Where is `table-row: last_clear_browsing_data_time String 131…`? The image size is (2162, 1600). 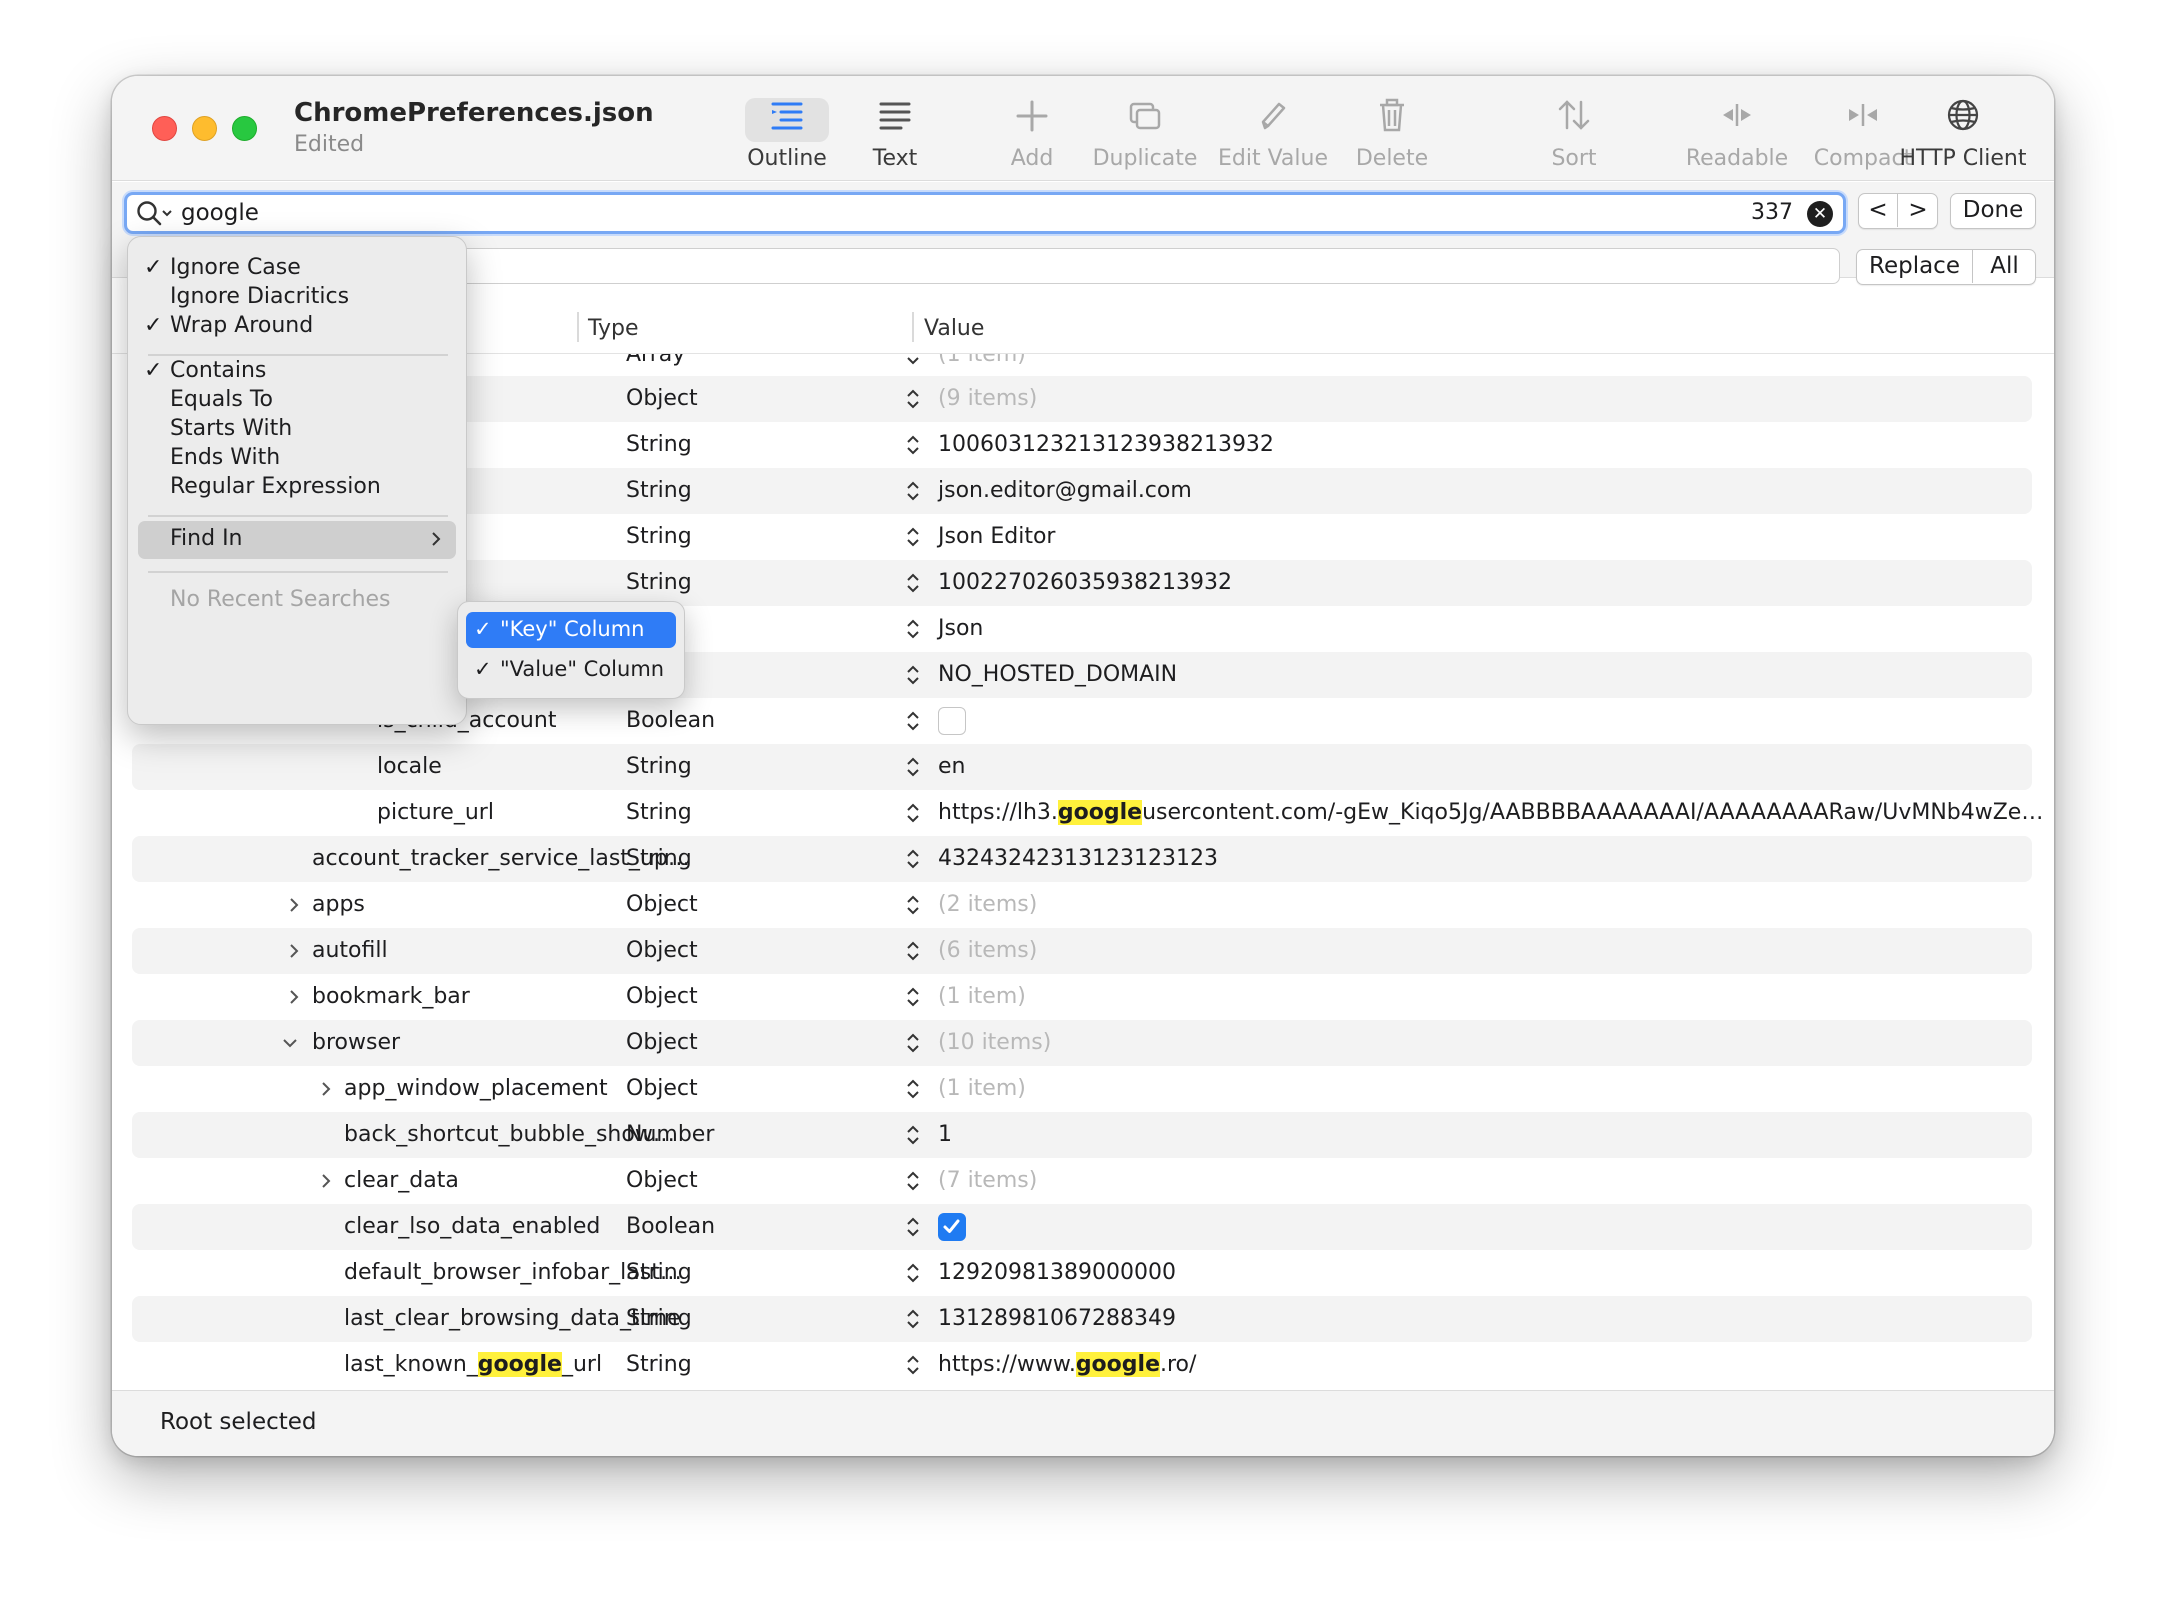
table-row: last_clear_browsing_data_time String 131… is located at coordinates (1082, 1319).